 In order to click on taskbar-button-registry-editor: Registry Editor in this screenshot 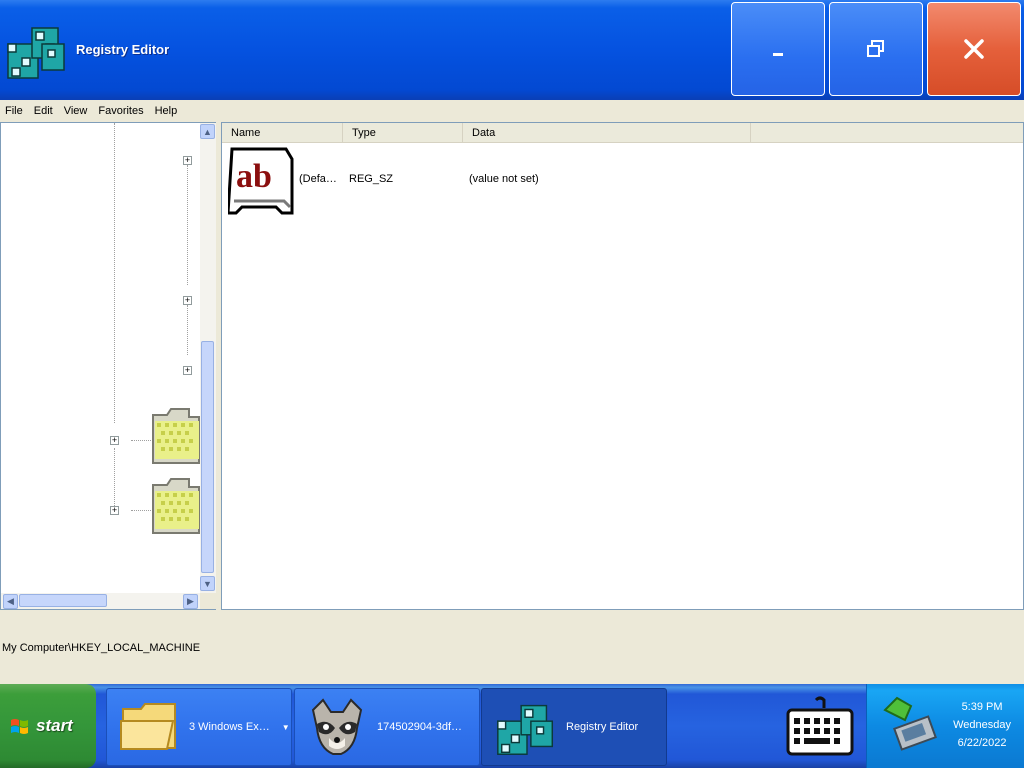, I will do `click(574, 727)`.